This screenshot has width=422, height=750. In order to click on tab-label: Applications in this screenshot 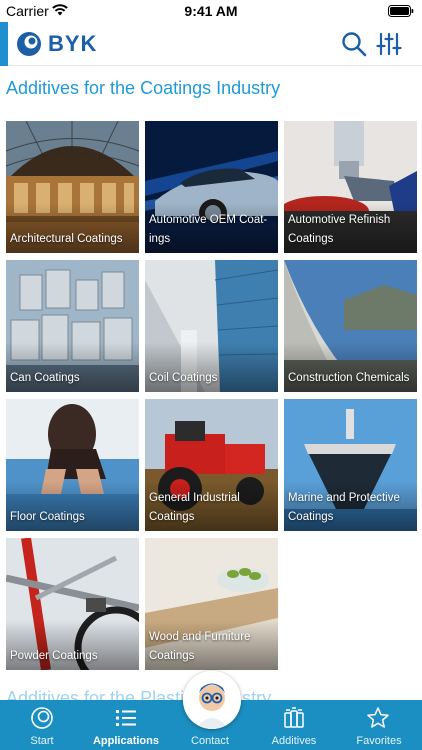, I will do `click(125, 741)`.